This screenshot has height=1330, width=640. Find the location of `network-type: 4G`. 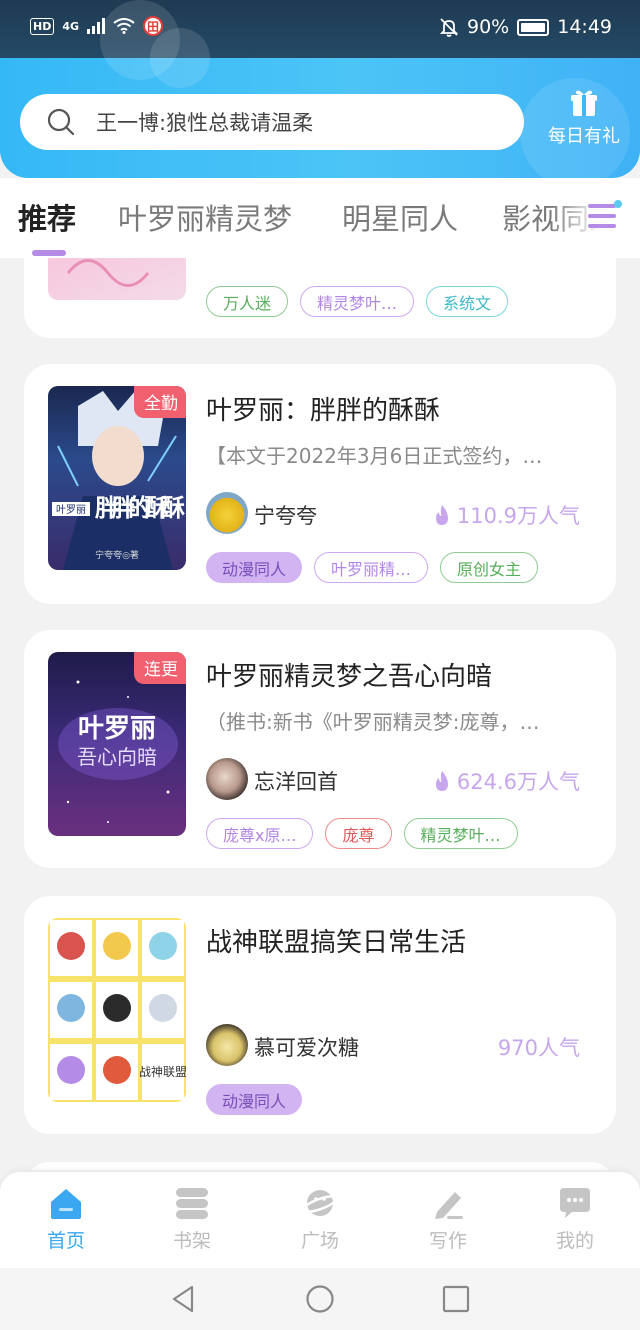

network-type: 4G is located at coordinates (71, 26).